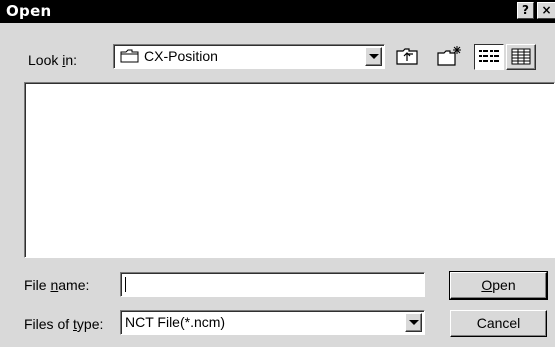  I want to click on details-view-button, so click(521, 57).